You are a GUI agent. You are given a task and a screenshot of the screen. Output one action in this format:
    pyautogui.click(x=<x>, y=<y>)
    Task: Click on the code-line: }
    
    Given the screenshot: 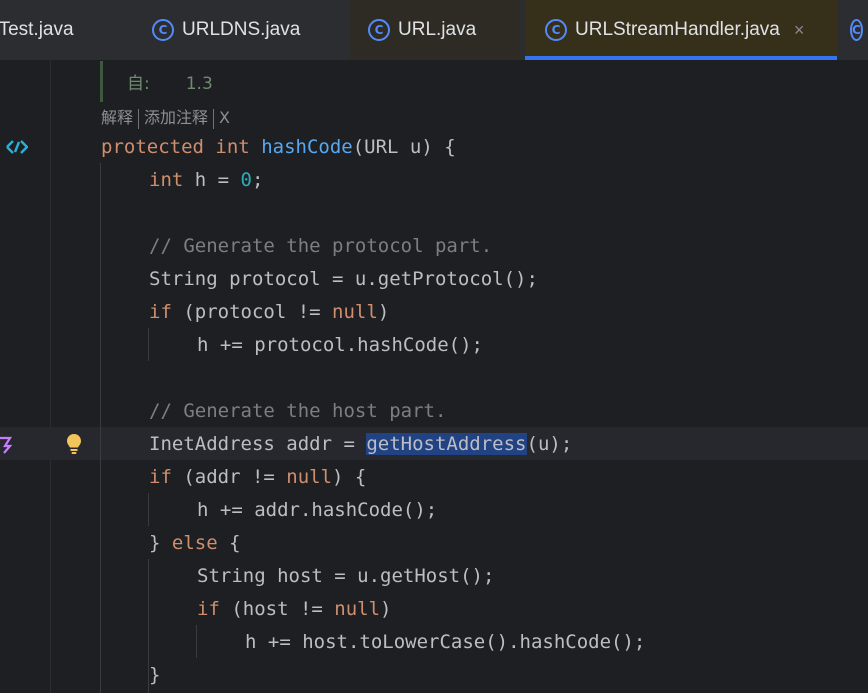 What is the action you would take?
    pyautogui.click(x=155, y=675)
    